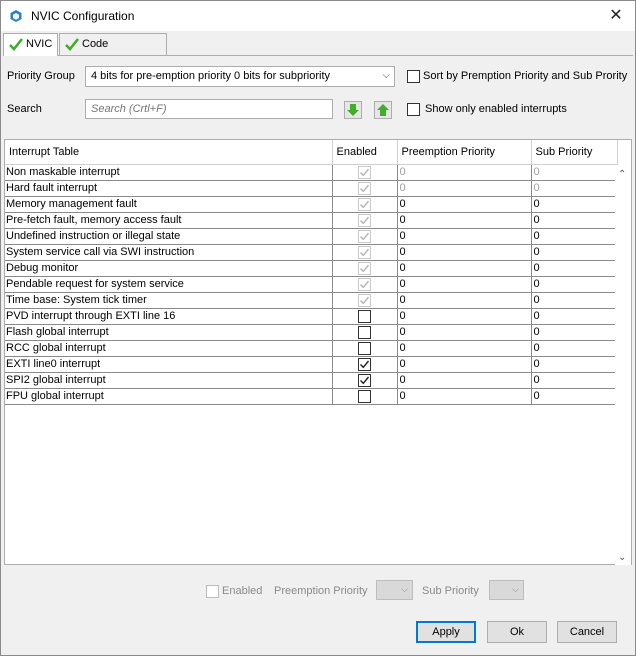  Describe the element at coordinates (311, 220) in the screenshot. I see `table-row: Pre-fetch fault, memory access fault 0 0` at that location.